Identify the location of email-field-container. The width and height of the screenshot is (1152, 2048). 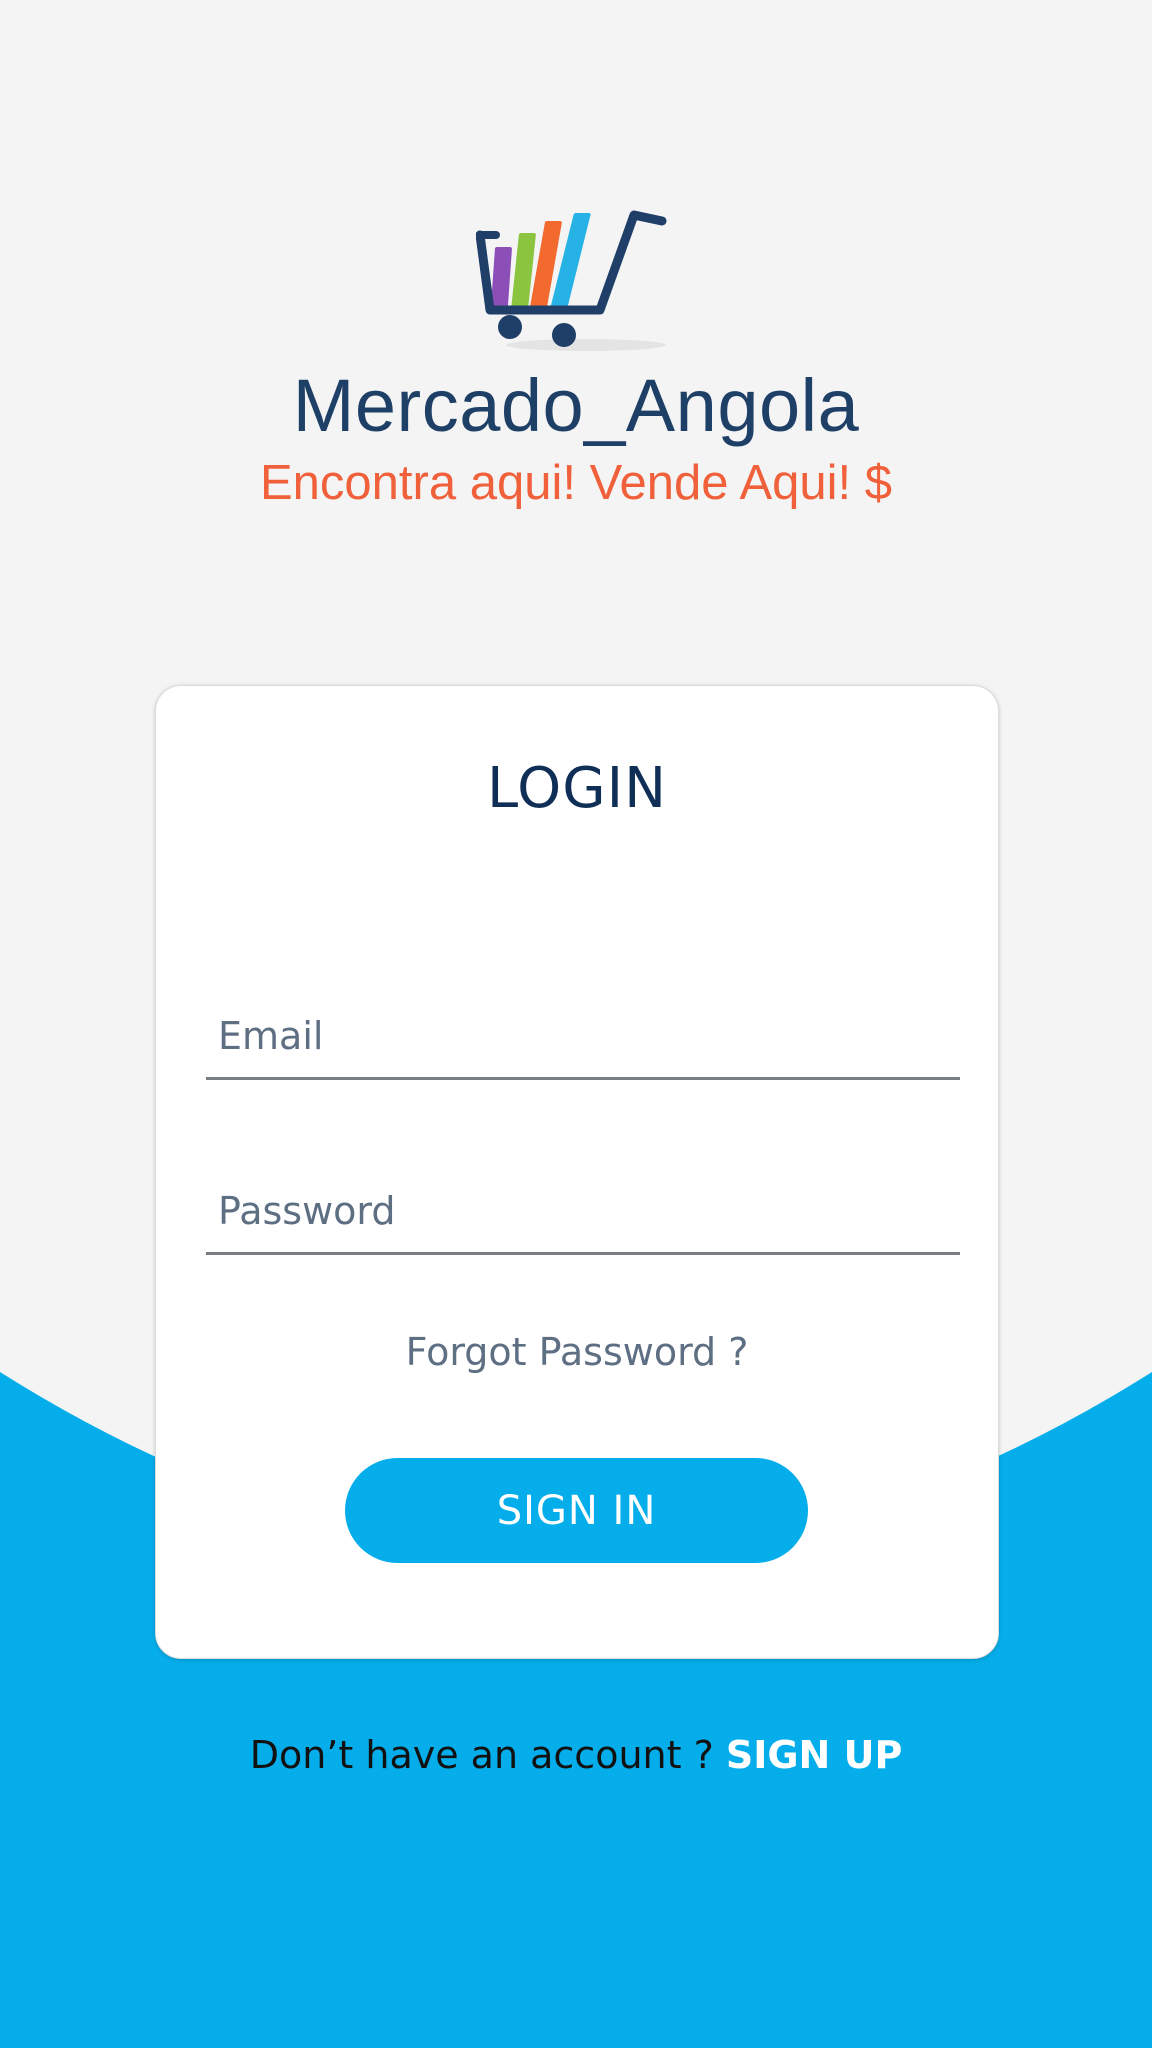
(583, 1035).